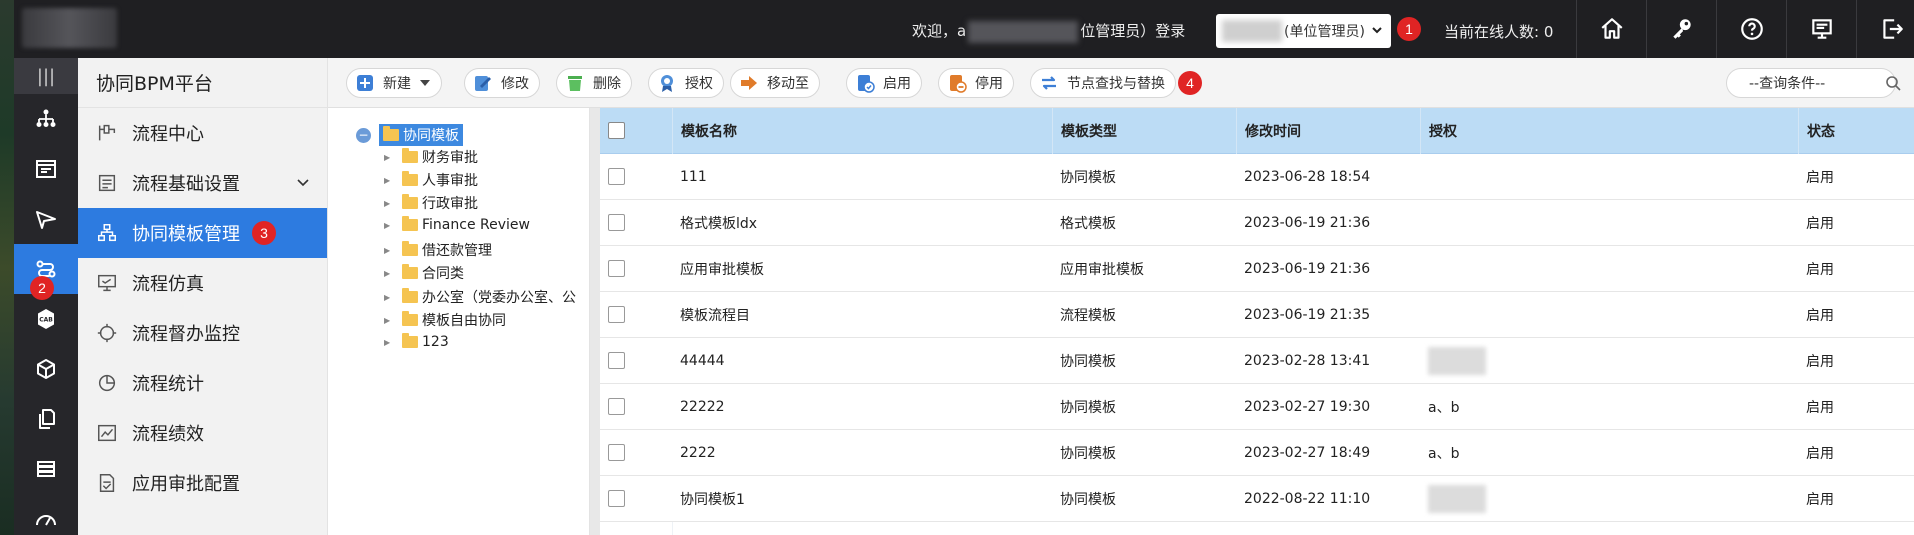  I want to click on pie-chart-icon, so click(107, 383).